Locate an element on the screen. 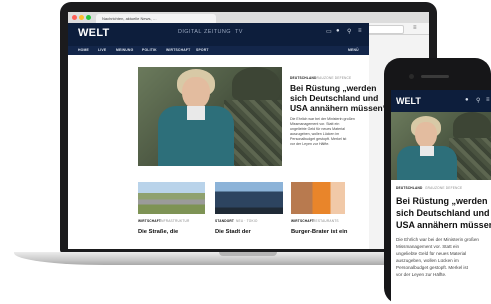  phone-teaser-line: Missmanagement vor. Statt ein is located at coordinates (428, 246).